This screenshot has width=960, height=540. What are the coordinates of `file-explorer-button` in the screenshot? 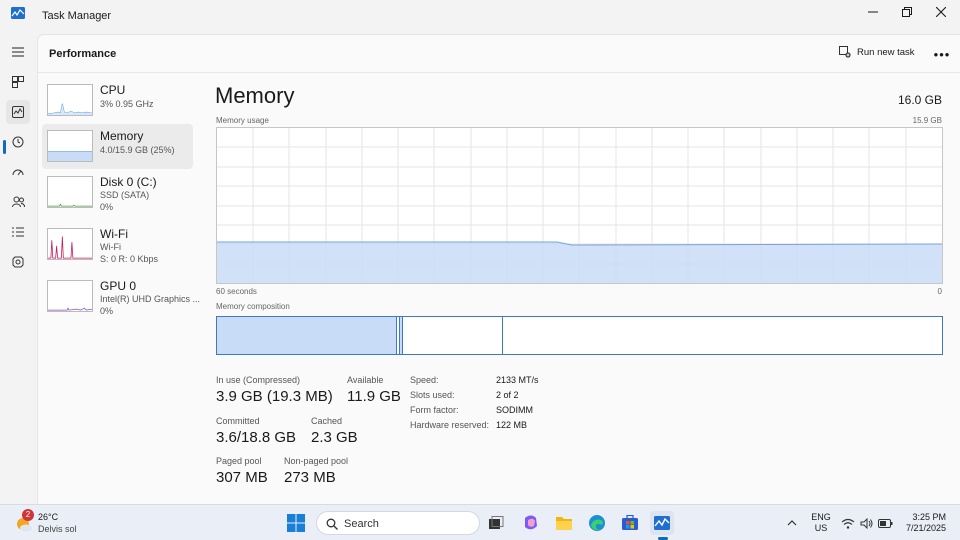 It's located at (564, 523).